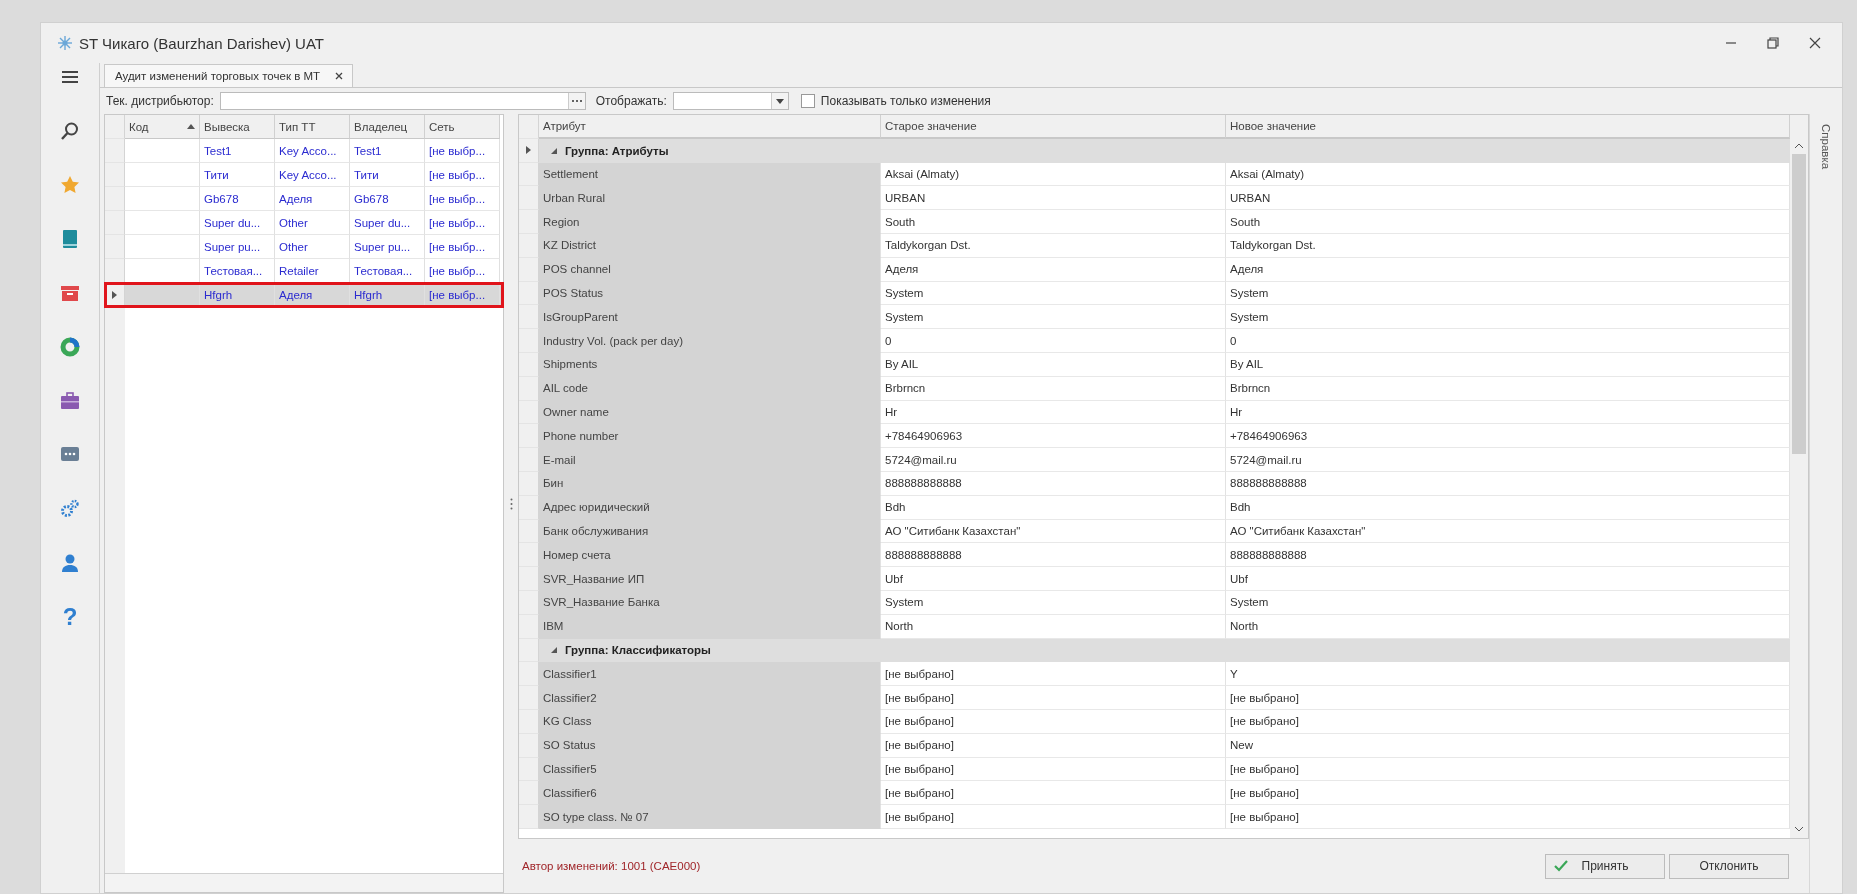  What do you see at coordinates (312, 127) in the screenshot?
I see `column-header: Тип ТТ` at bounding box center [312, 127].